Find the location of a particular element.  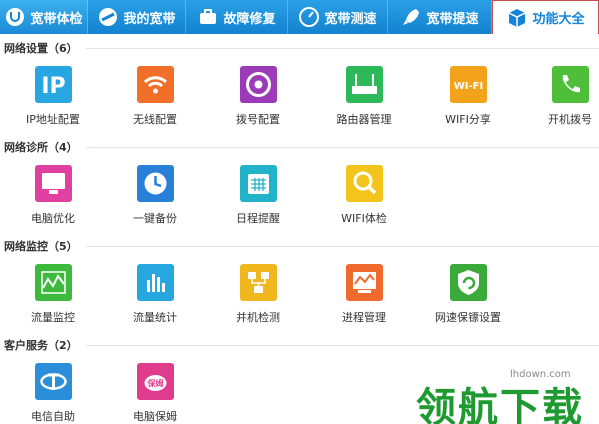

speedometer-icon is located at coordinates (309, 17).